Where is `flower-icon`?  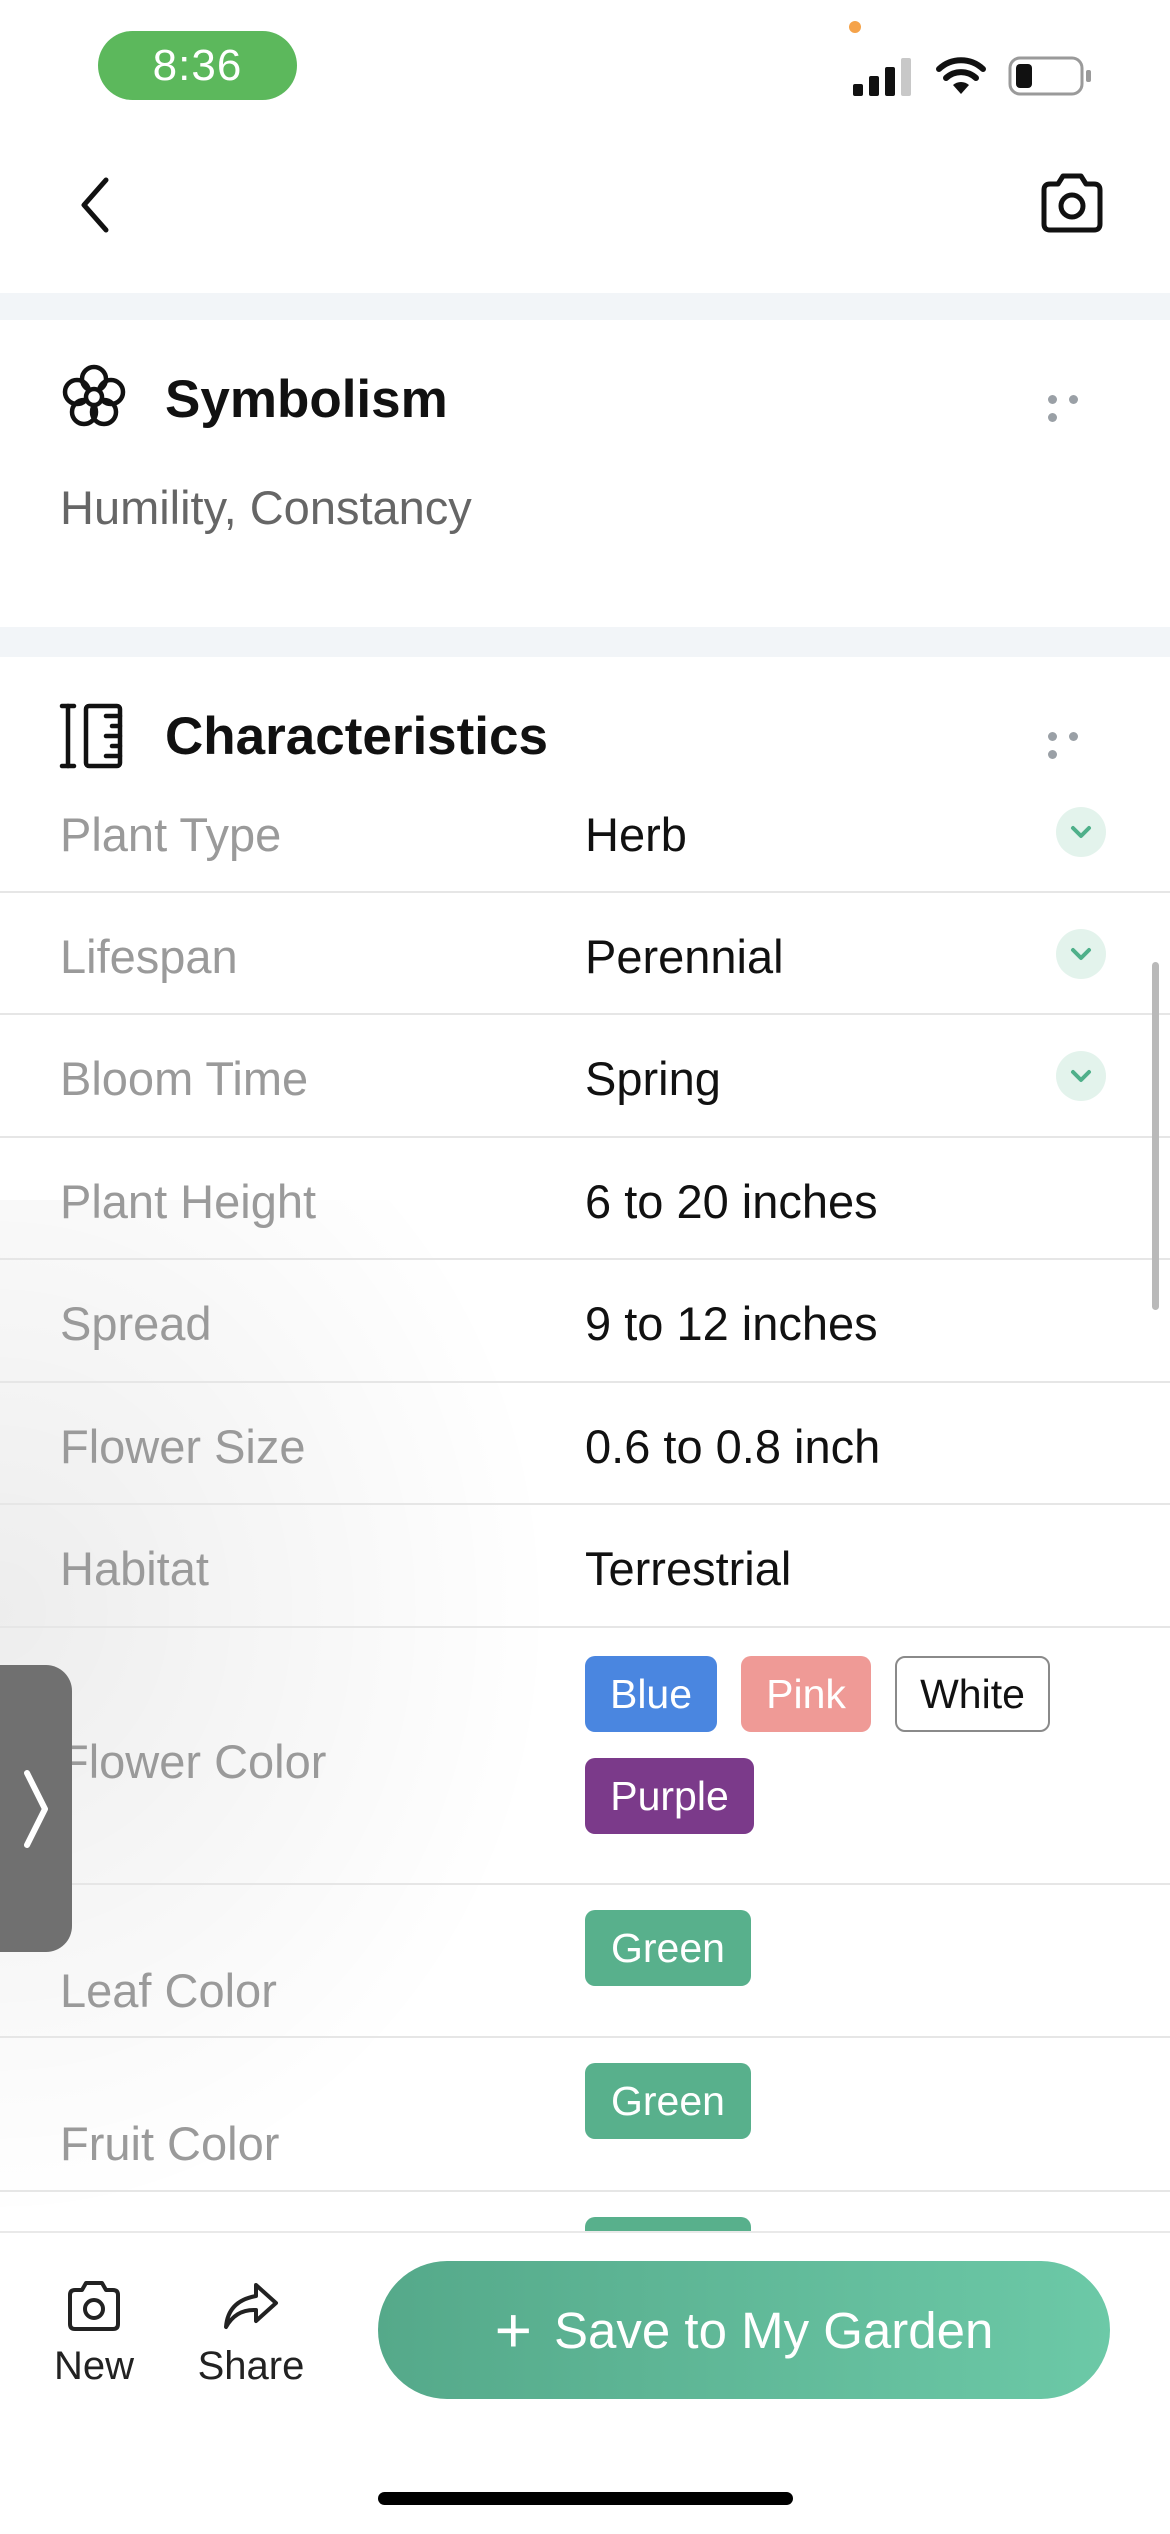
flower-icon is located at coordinates (94, 395).